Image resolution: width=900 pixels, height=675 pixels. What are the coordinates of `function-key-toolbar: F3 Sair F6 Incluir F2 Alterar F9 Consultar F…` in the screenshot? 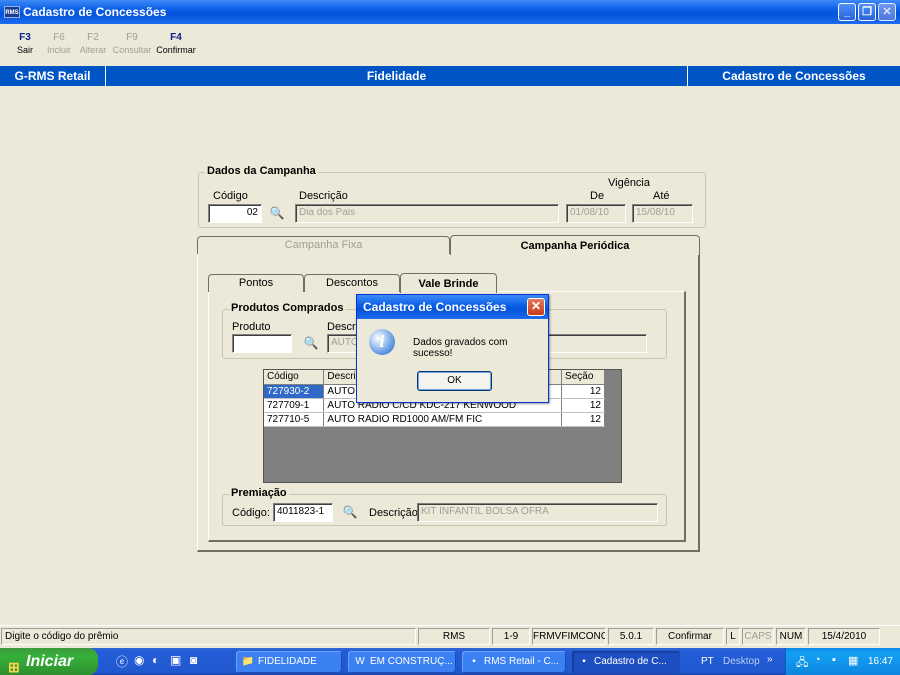 It's located at (450, 45).